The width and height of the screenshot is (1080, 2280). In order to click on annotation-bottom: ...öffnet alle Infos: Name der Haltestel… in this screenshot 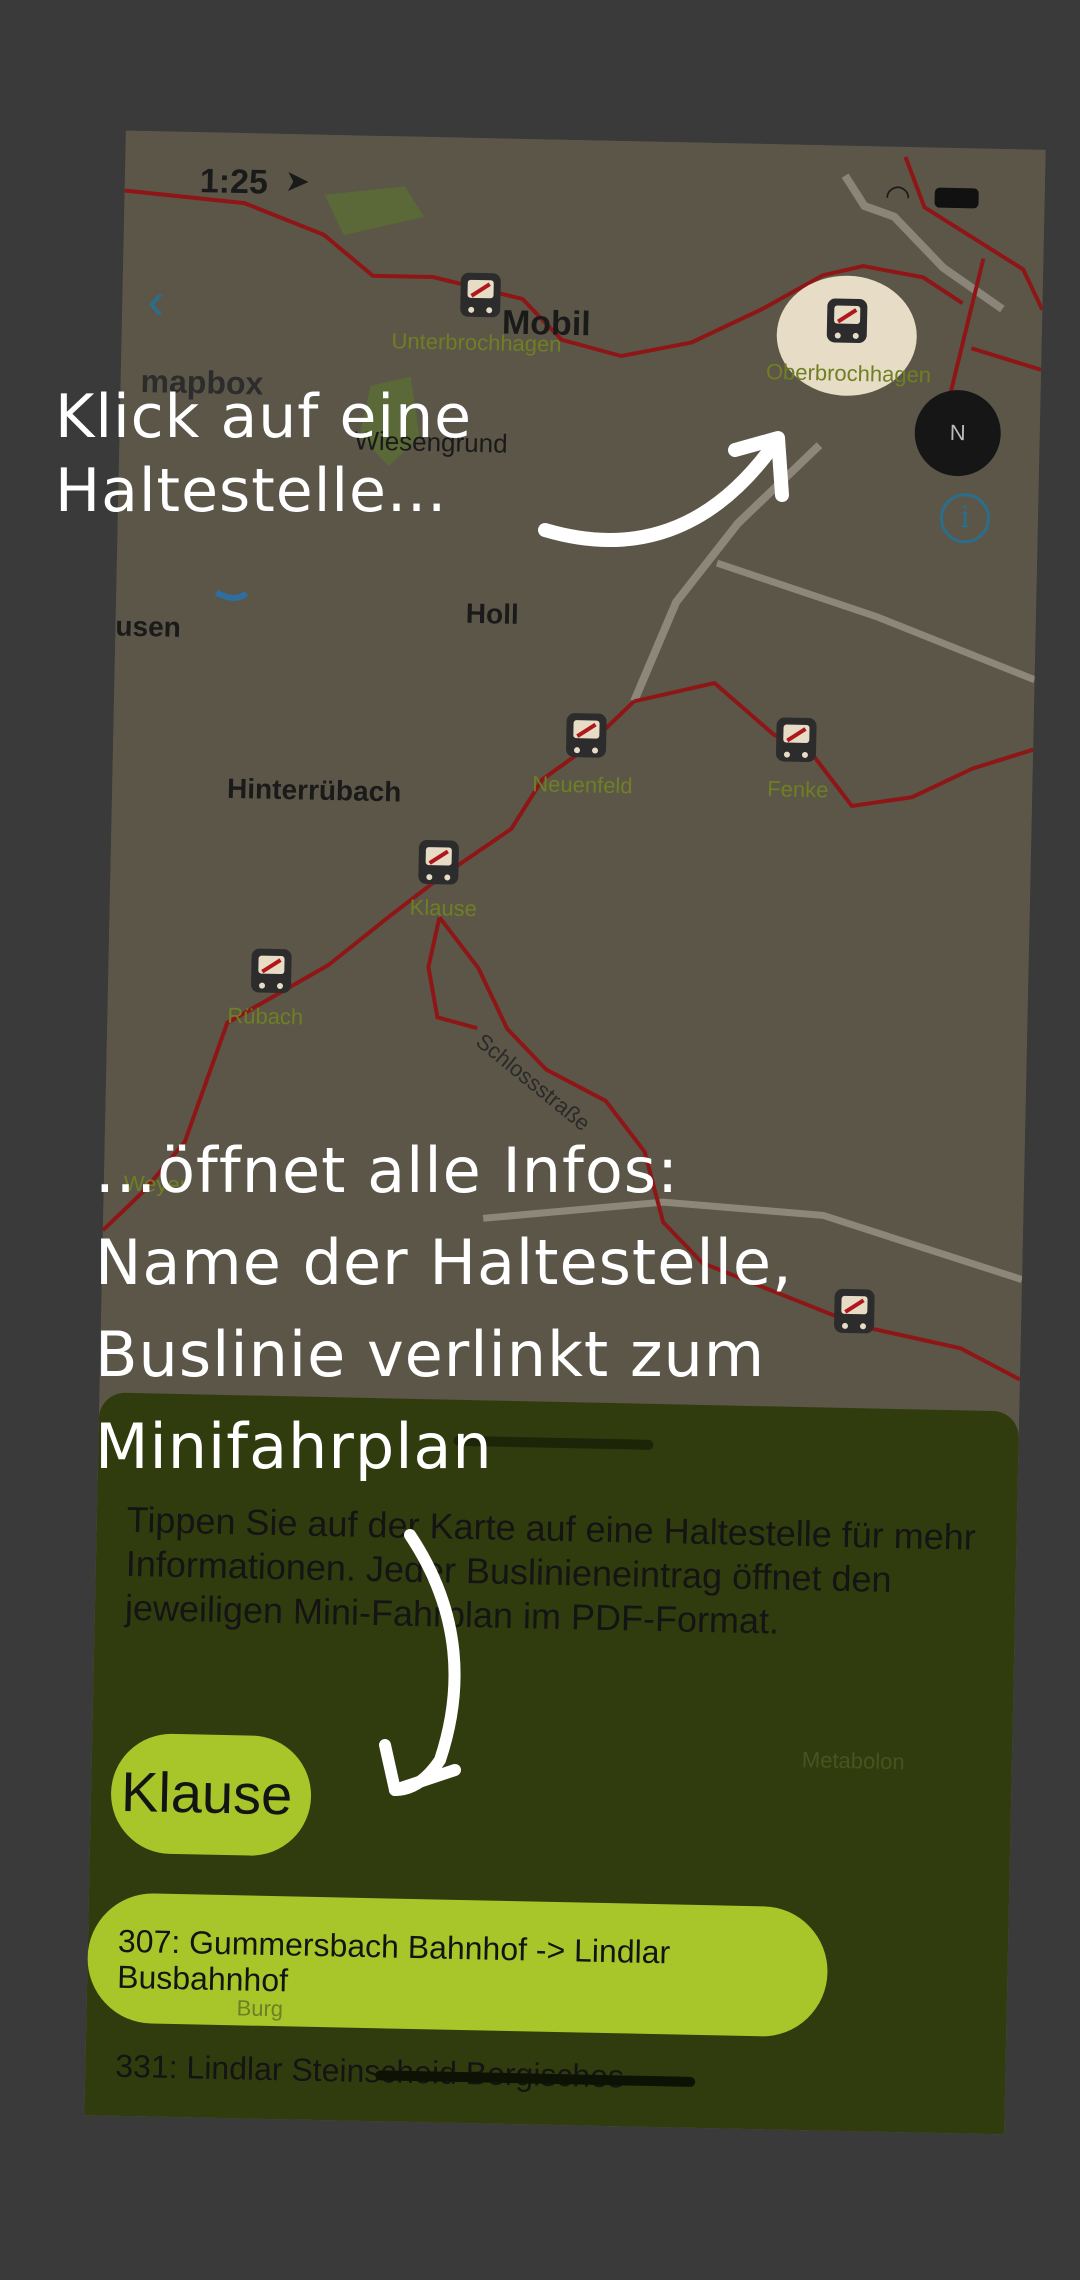, I will do `click(444, 1308)`.